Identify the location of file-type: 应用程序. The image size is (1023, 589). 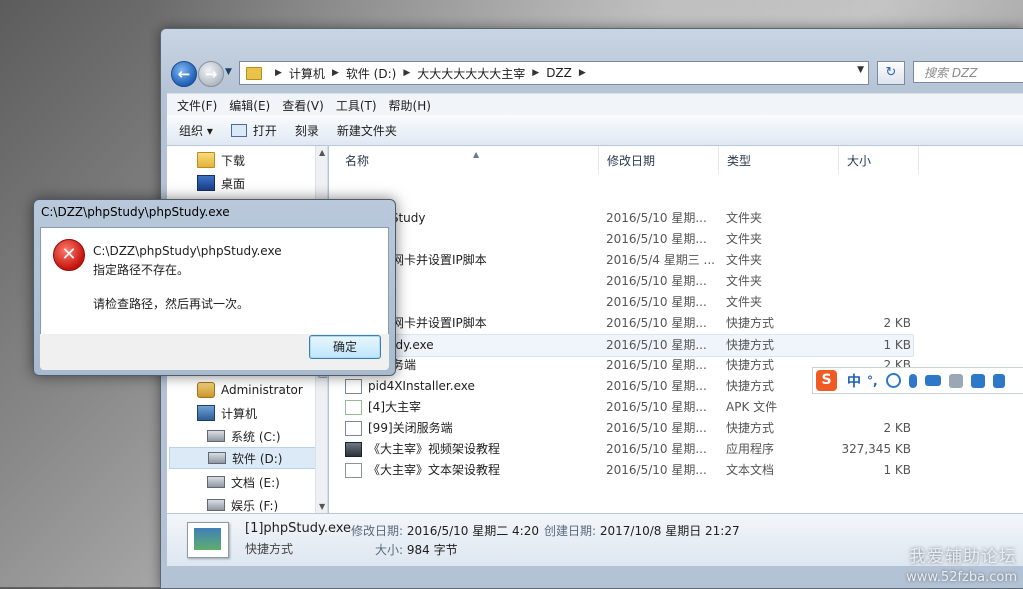
(750, 449).